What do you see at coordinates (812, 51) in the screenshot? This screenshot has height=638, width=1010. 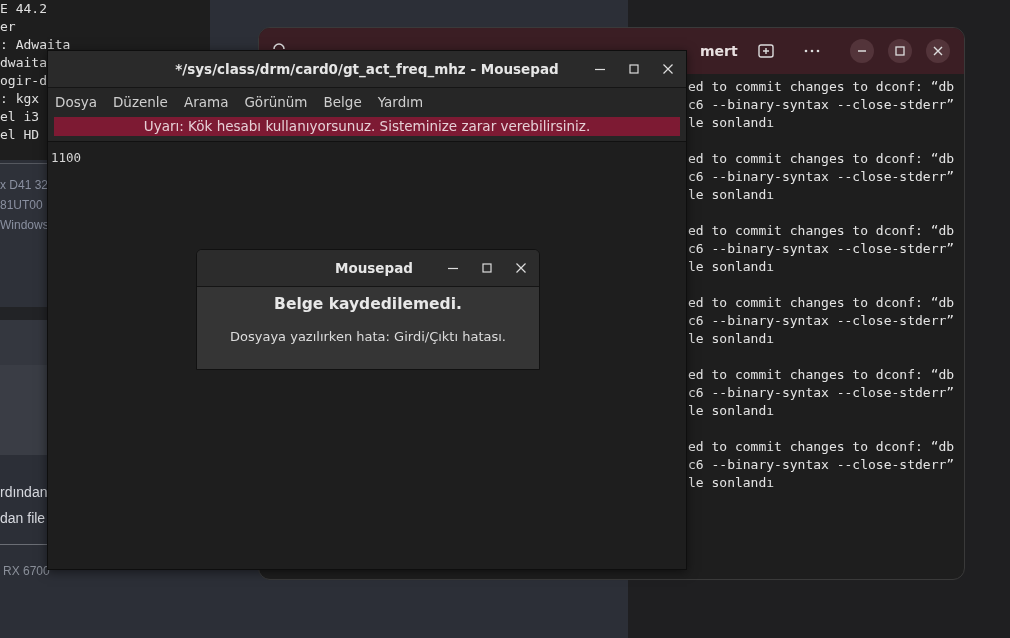 I see `more-icon` at bounding box center [812, 51].